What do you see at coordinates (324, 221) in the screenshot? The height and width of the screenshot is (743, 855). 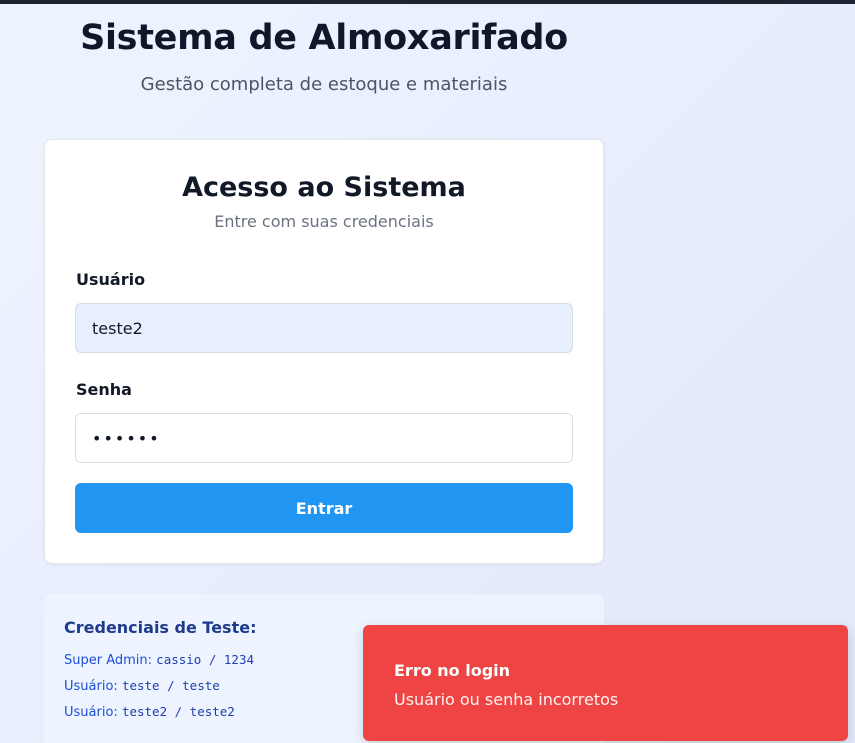 I see `login-subtitle: Entre com suas credenciais` at bounding box center [324, 221].